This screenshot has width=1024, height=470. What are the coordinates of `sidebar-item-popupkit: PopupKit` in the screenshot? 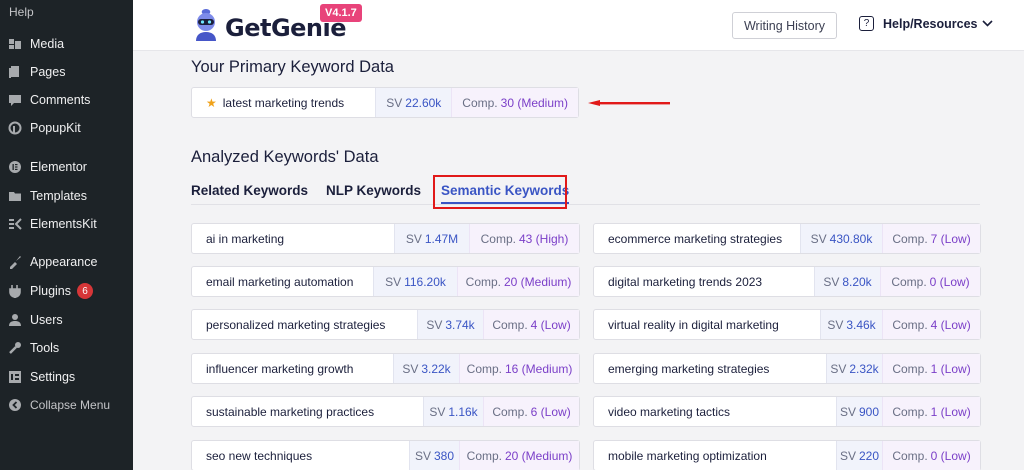 It's located at (66, 128).